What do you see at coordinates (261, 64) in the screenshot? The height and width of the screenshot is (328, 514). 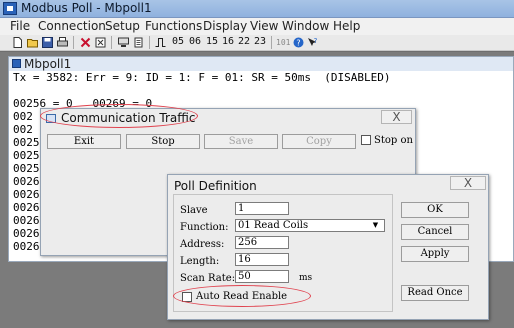 I see `document-titlebar: Mbpoll1` at bounding box center [261, 64].